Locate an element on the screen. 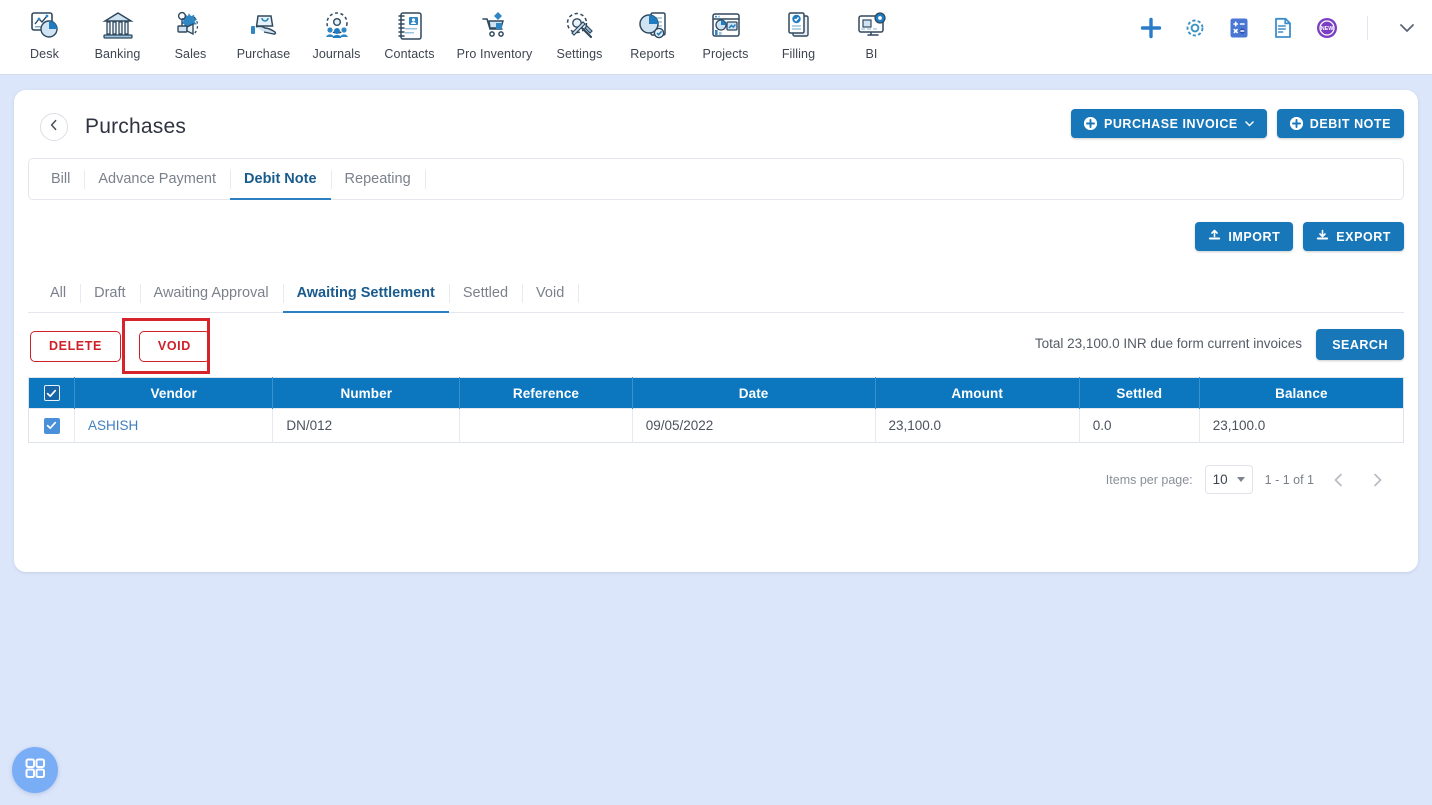 Image resolution: width=1432 pixels, height=805 pixels. column-header-number: Number is located at coordinates (366, 393).